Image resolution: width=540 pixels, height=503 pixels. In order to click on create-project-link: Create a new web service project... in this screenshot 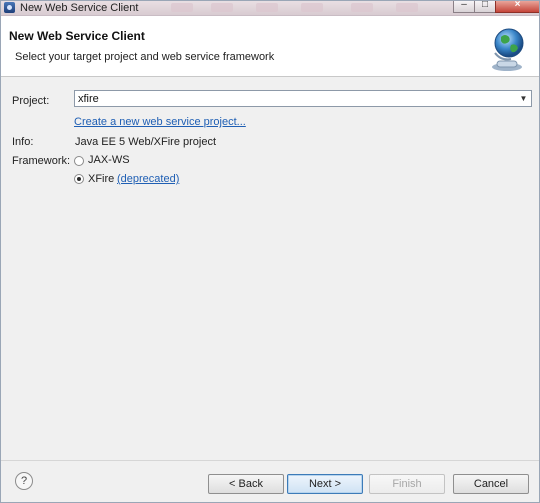, I will do `click(160, 122)`.